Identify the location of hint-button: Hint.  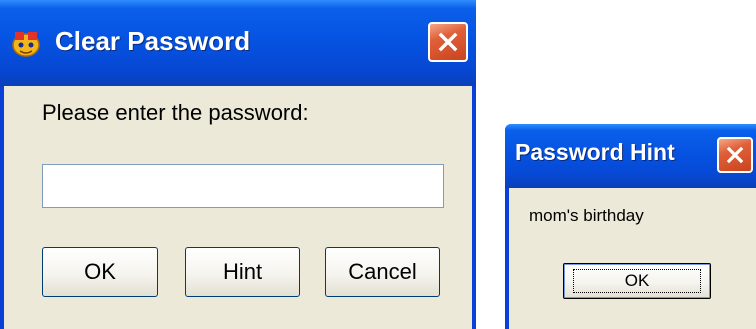
(242, 272).